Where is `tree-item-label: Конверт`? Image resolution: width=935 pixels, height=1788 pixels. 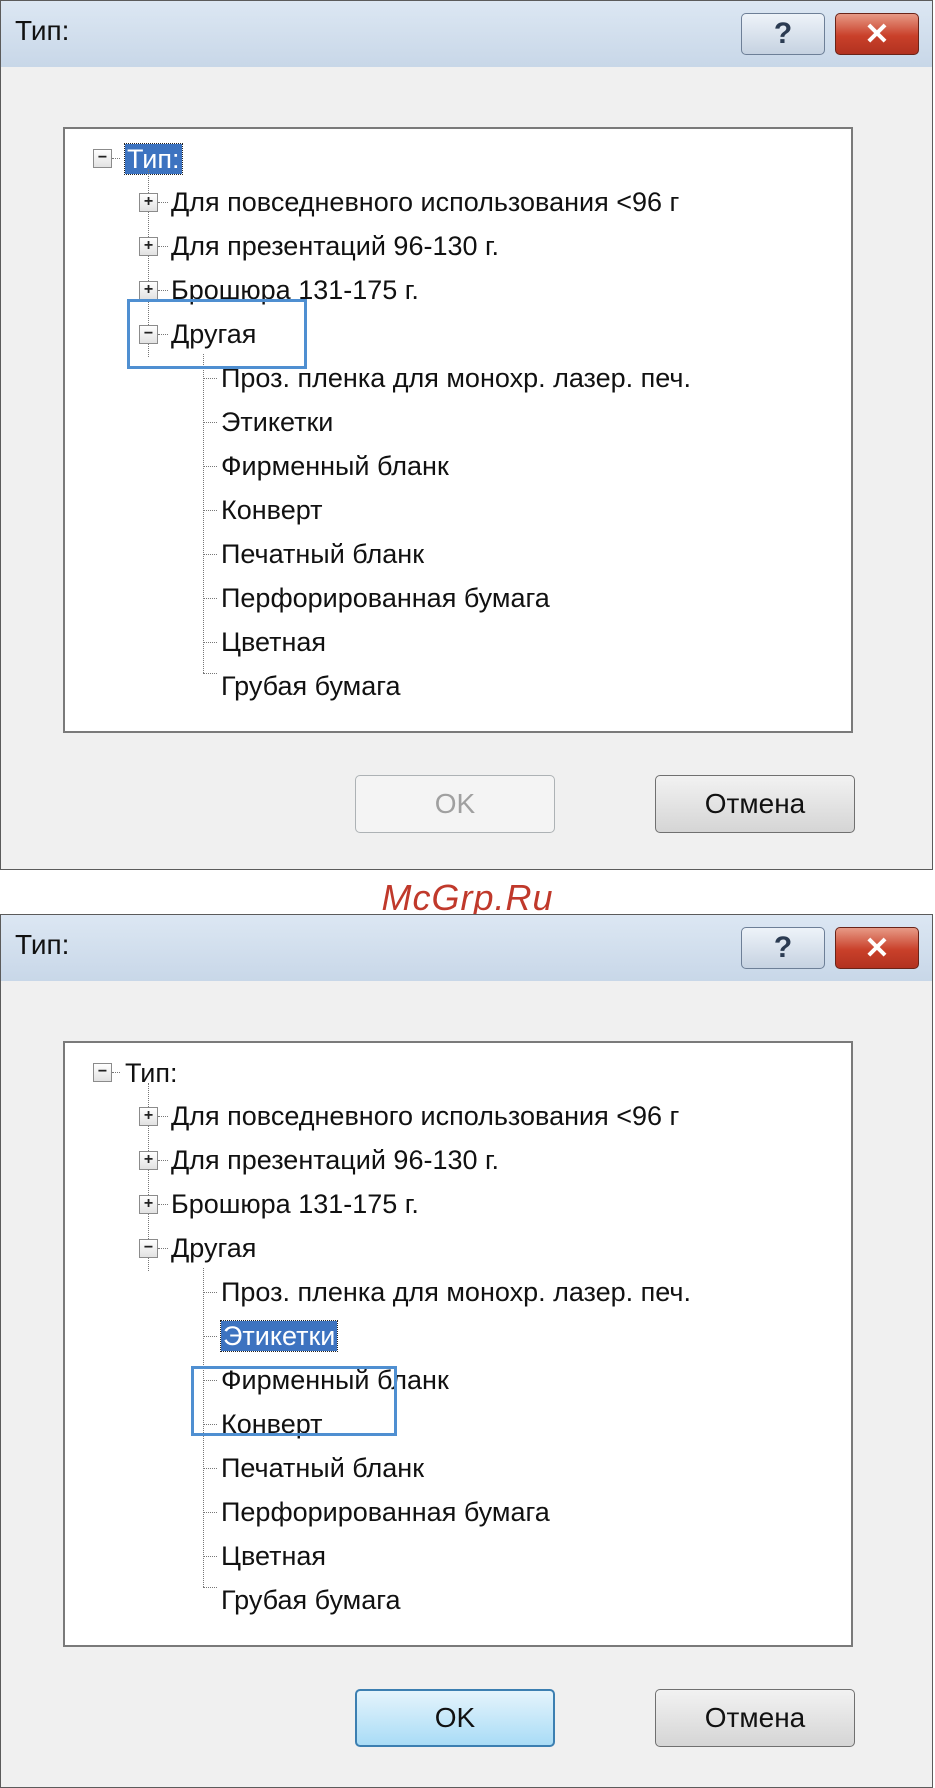 tree-item-label: Конверт is located at coordinates (272, 510).